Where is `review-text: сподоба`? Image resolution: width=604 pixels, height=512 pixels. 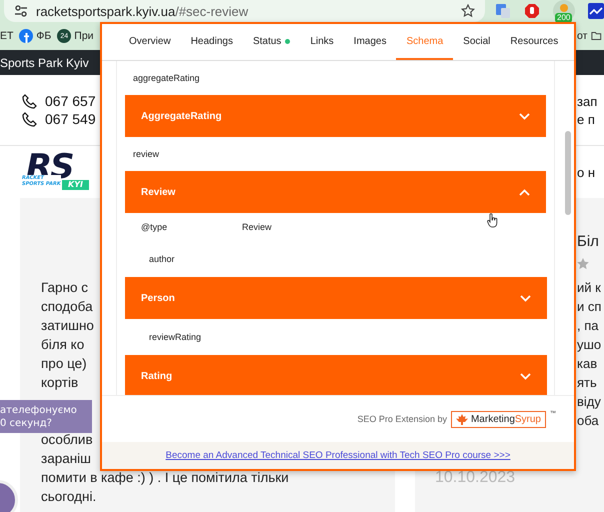
review-text: сподоба is located at coordinates (67, 306).